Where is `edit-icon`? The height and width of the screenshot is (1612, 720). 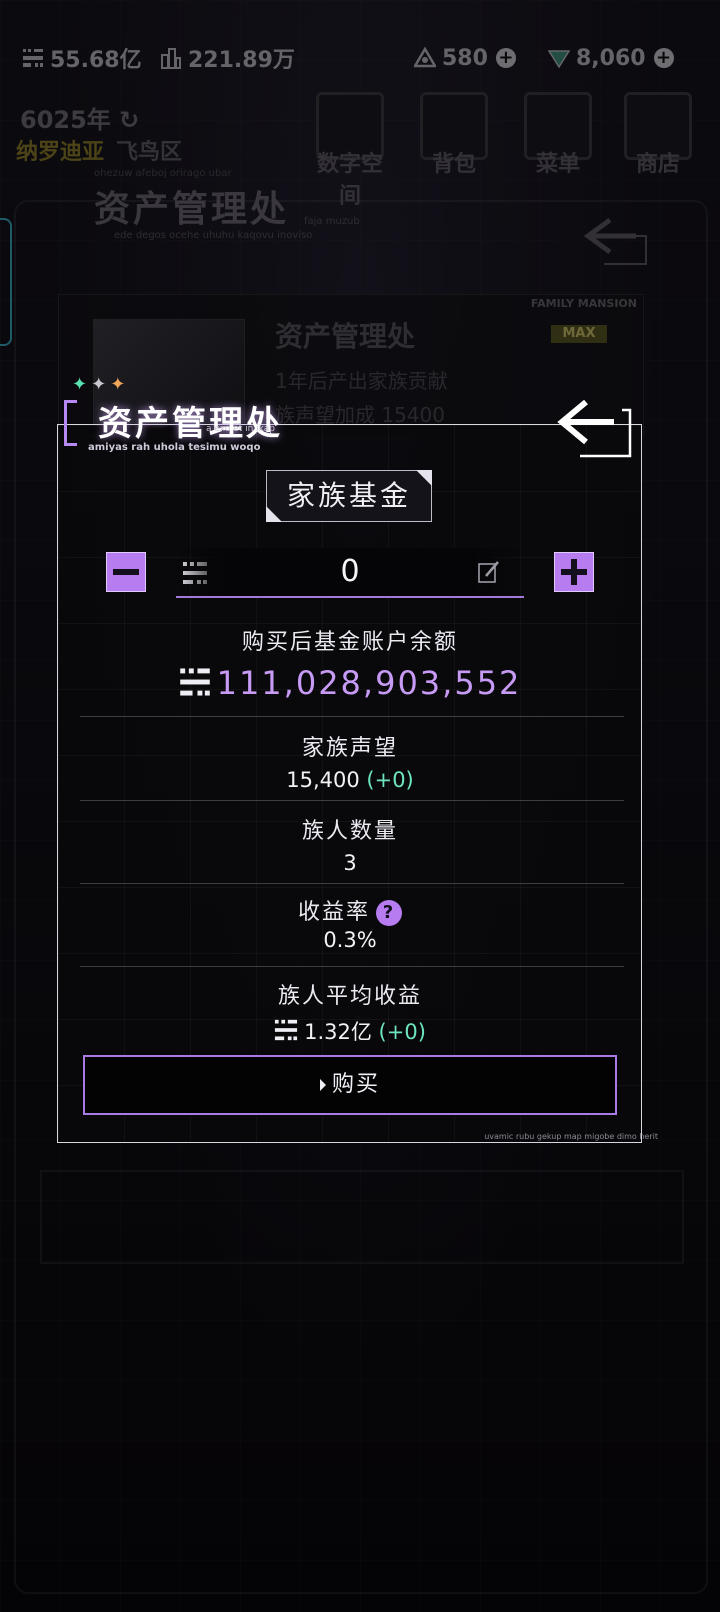
edit-icon is located at coordinates (489, 572).